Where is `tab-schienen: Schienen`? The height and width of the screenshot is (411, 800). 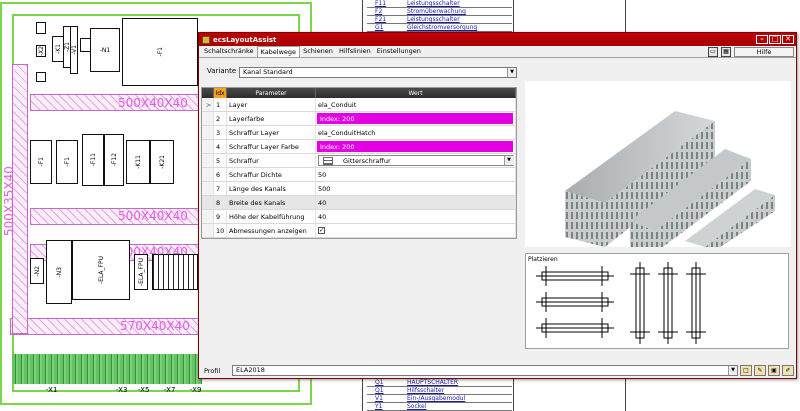
tab-schienen: Schienen is located at coordinates (318, 51).